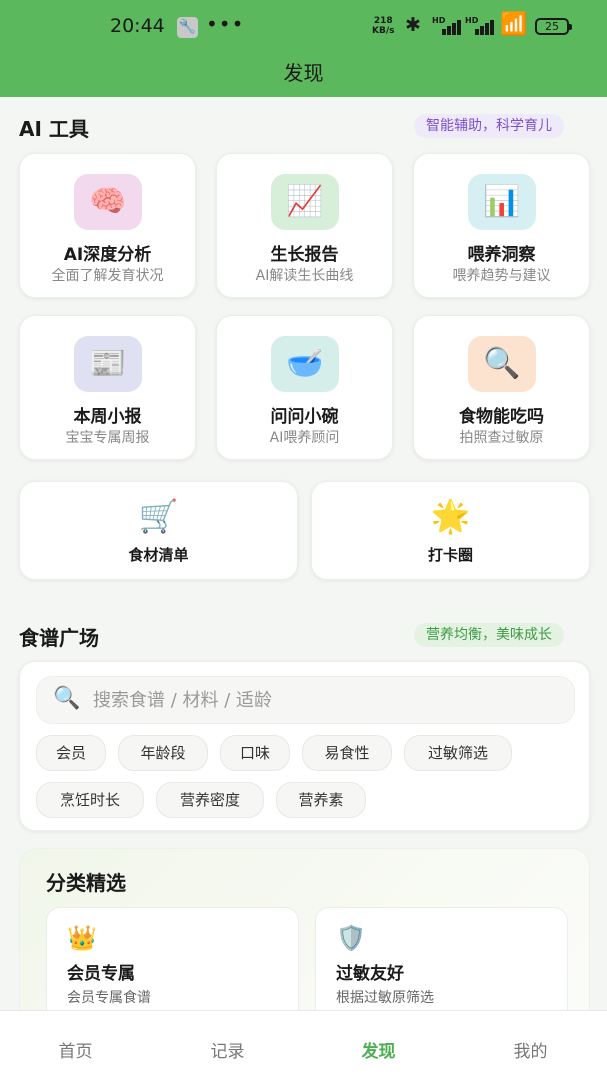  What do you see at coordinates (82, 938) in the screenshot?
I see `crown-icon: 👑` at bounding box center [82, 938].